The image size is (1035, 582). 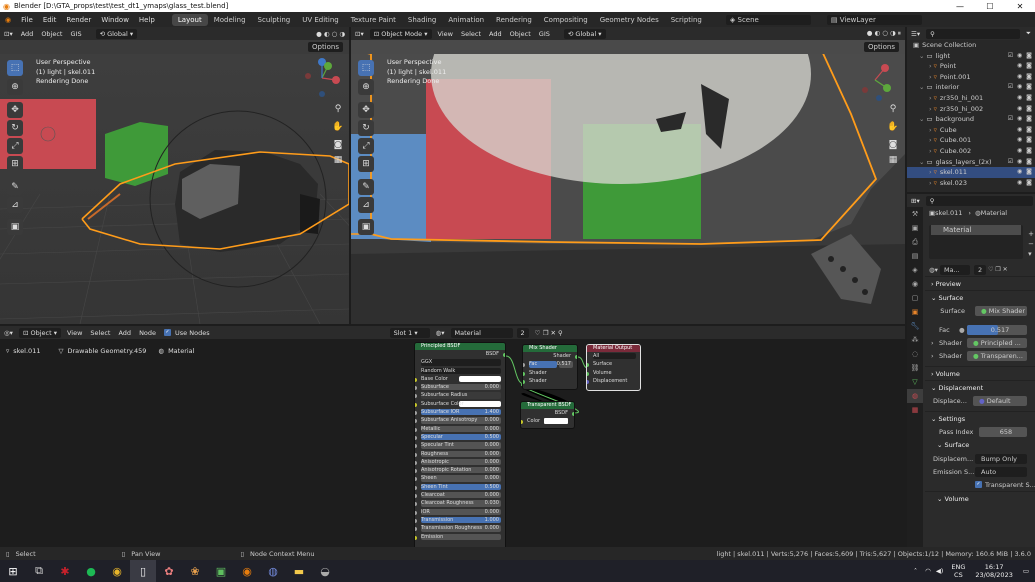 I want to click on output-displacement-socket, so click(x=588, y=381).